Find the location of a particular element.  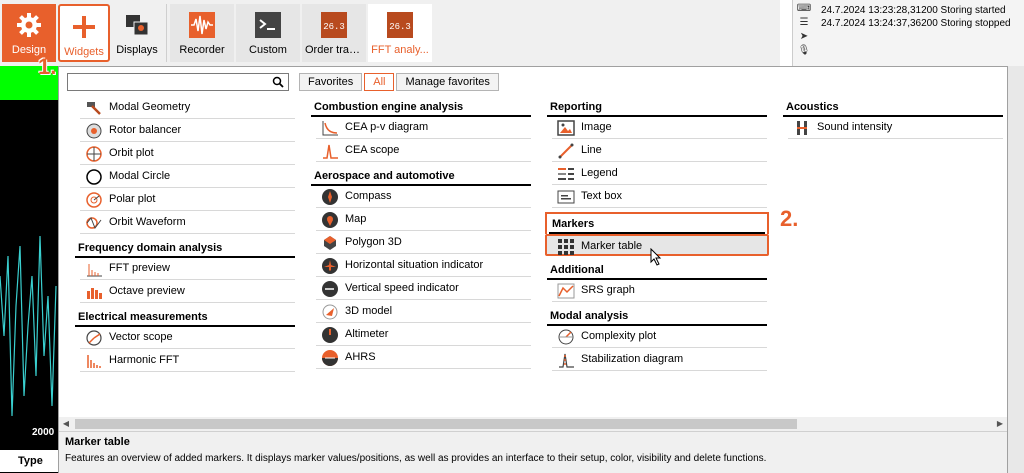

widget-item-label: Legend is located at coordinates (599, 173).